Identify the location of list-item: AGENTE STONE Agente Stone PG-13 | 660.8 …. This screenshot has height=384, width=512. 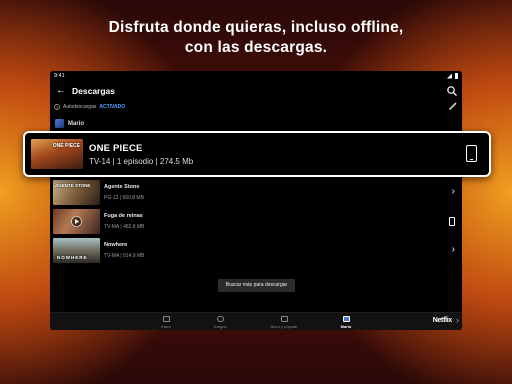
(256, 192).